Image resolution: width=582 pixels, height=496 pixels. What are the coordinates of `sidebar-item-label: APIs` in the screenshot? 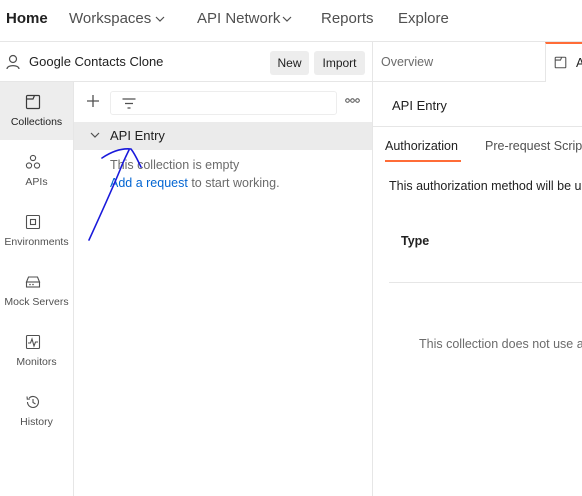 It's located at (36, 182).